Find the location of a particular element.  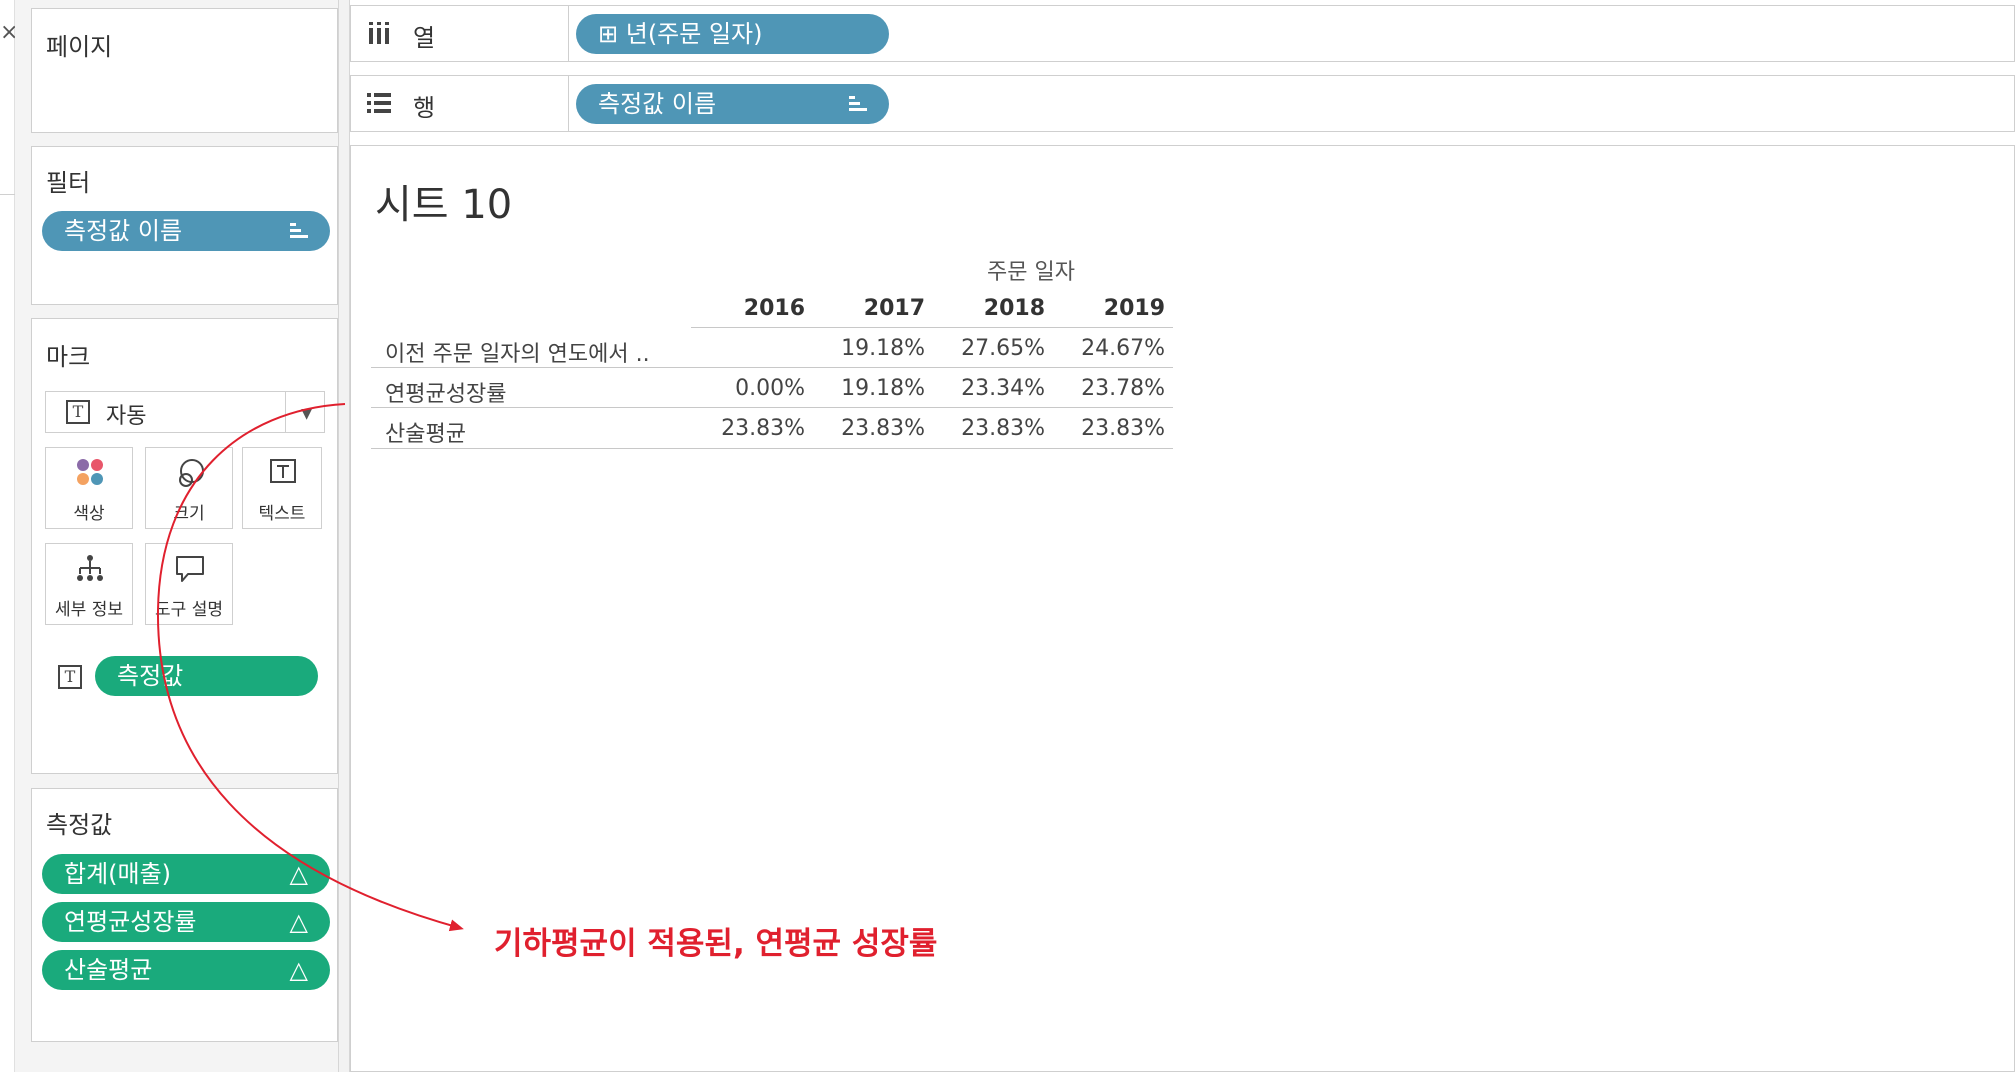

detail-button: 세부 정보 is located at coordinates (89, 584).